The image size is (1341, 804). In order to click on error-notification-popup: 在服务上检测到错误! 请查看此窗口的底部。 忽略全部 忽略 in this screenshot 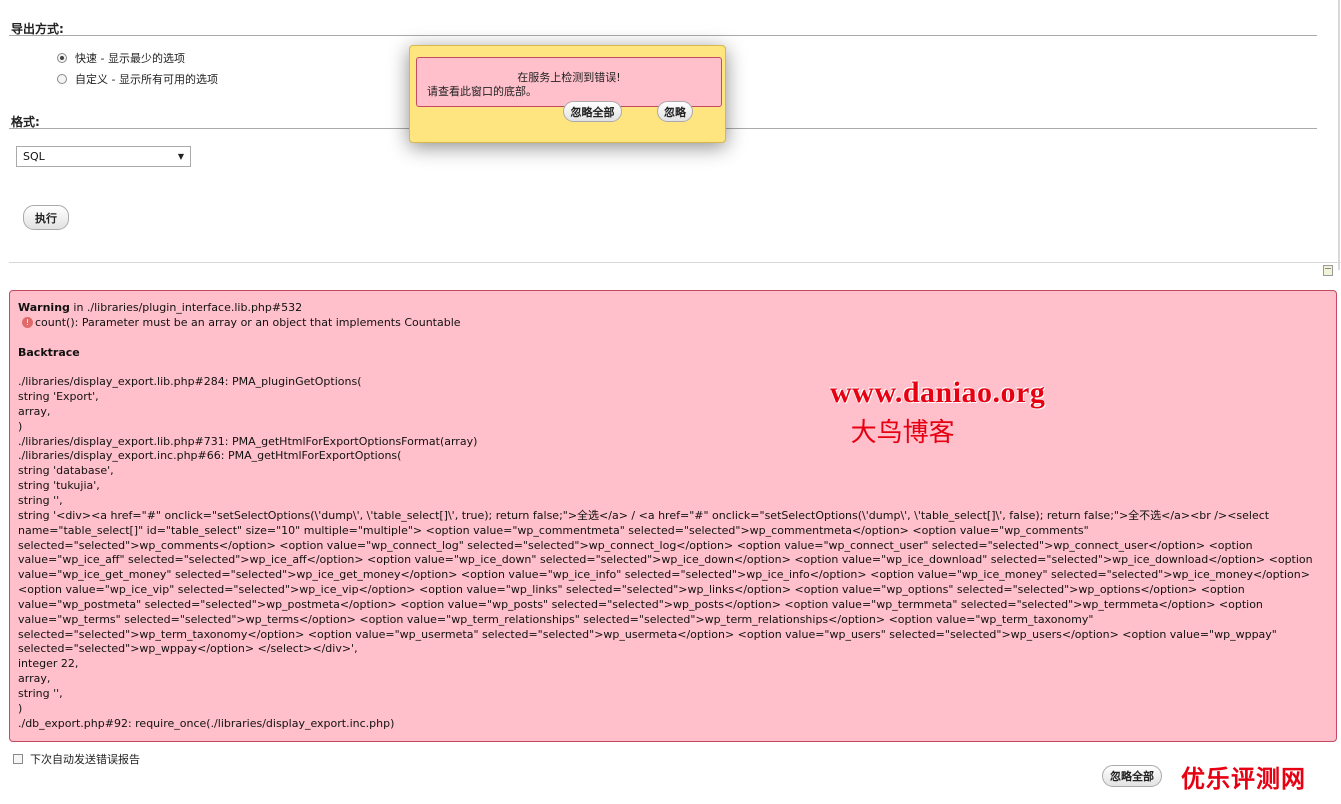, I will do `click(567, 94)`.